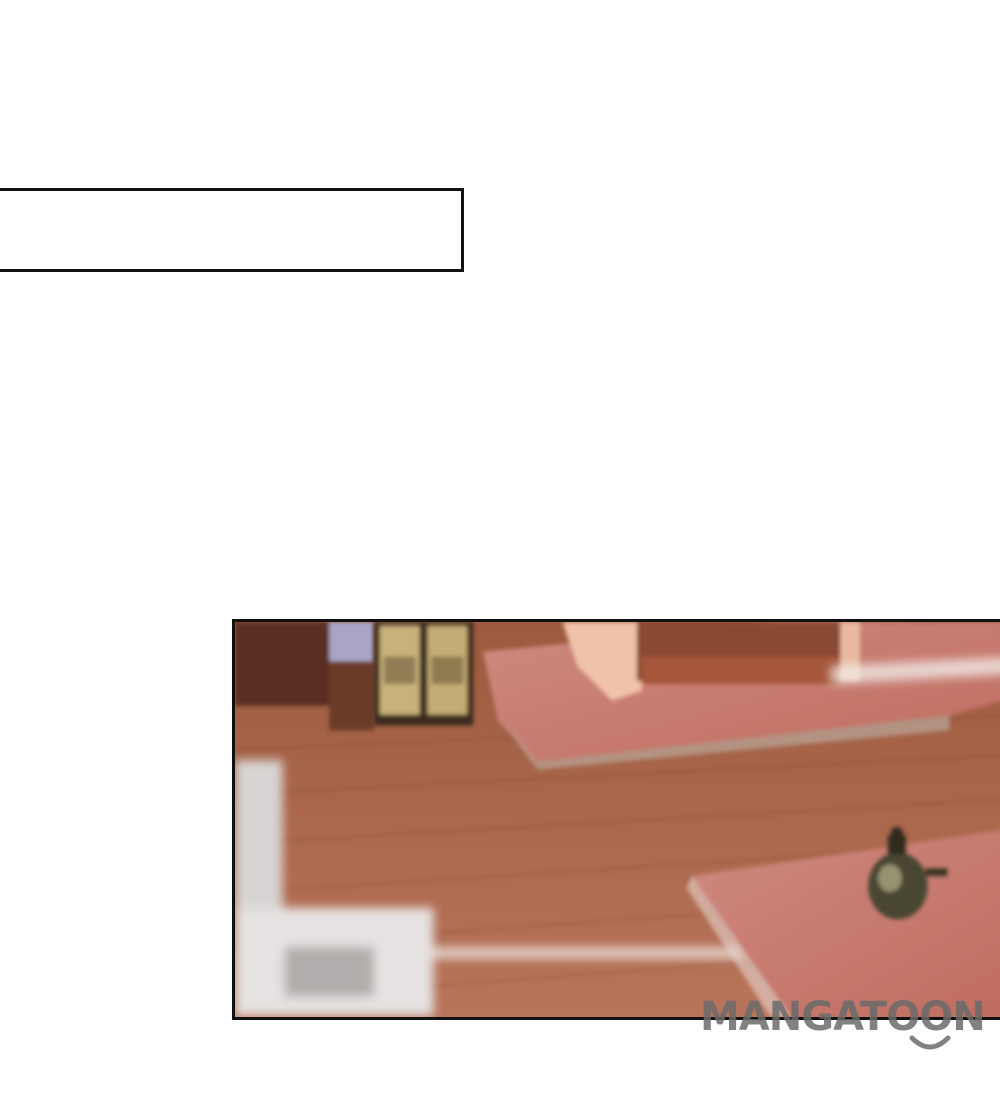 Image resolution: width=1000 pixels, height=1108 pixels. What do you see at coordinates (232, 230) in the screenshot?
I see `caption-box` at bounding box center [232, 230].